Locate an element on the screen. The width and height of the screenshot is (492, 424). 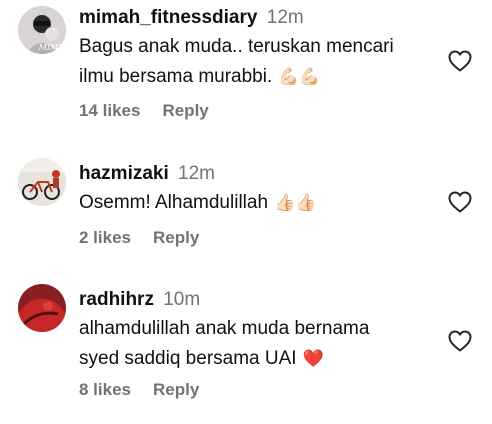
avatar-image: MIMI is located at coordinates (42, 30).